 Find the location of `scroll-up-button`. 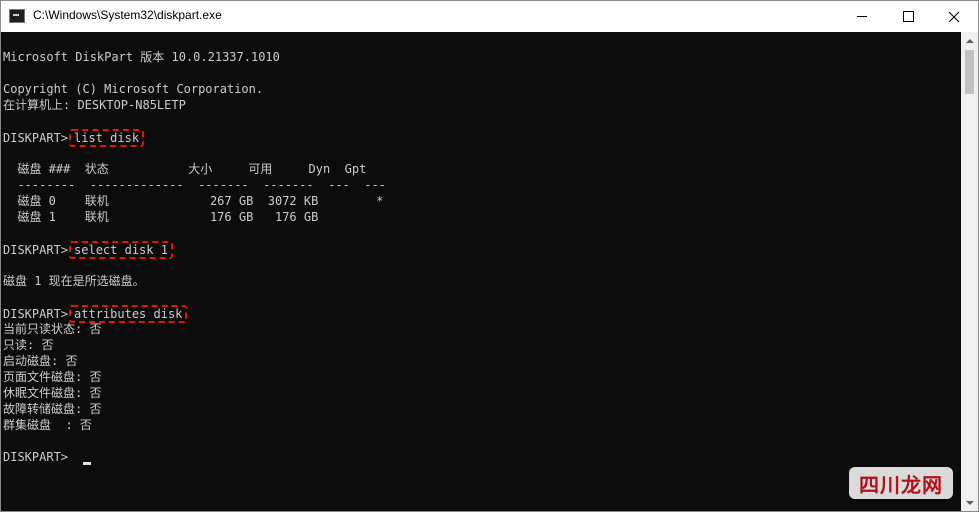

scroll-up-button is located at coordinates (969, 40).